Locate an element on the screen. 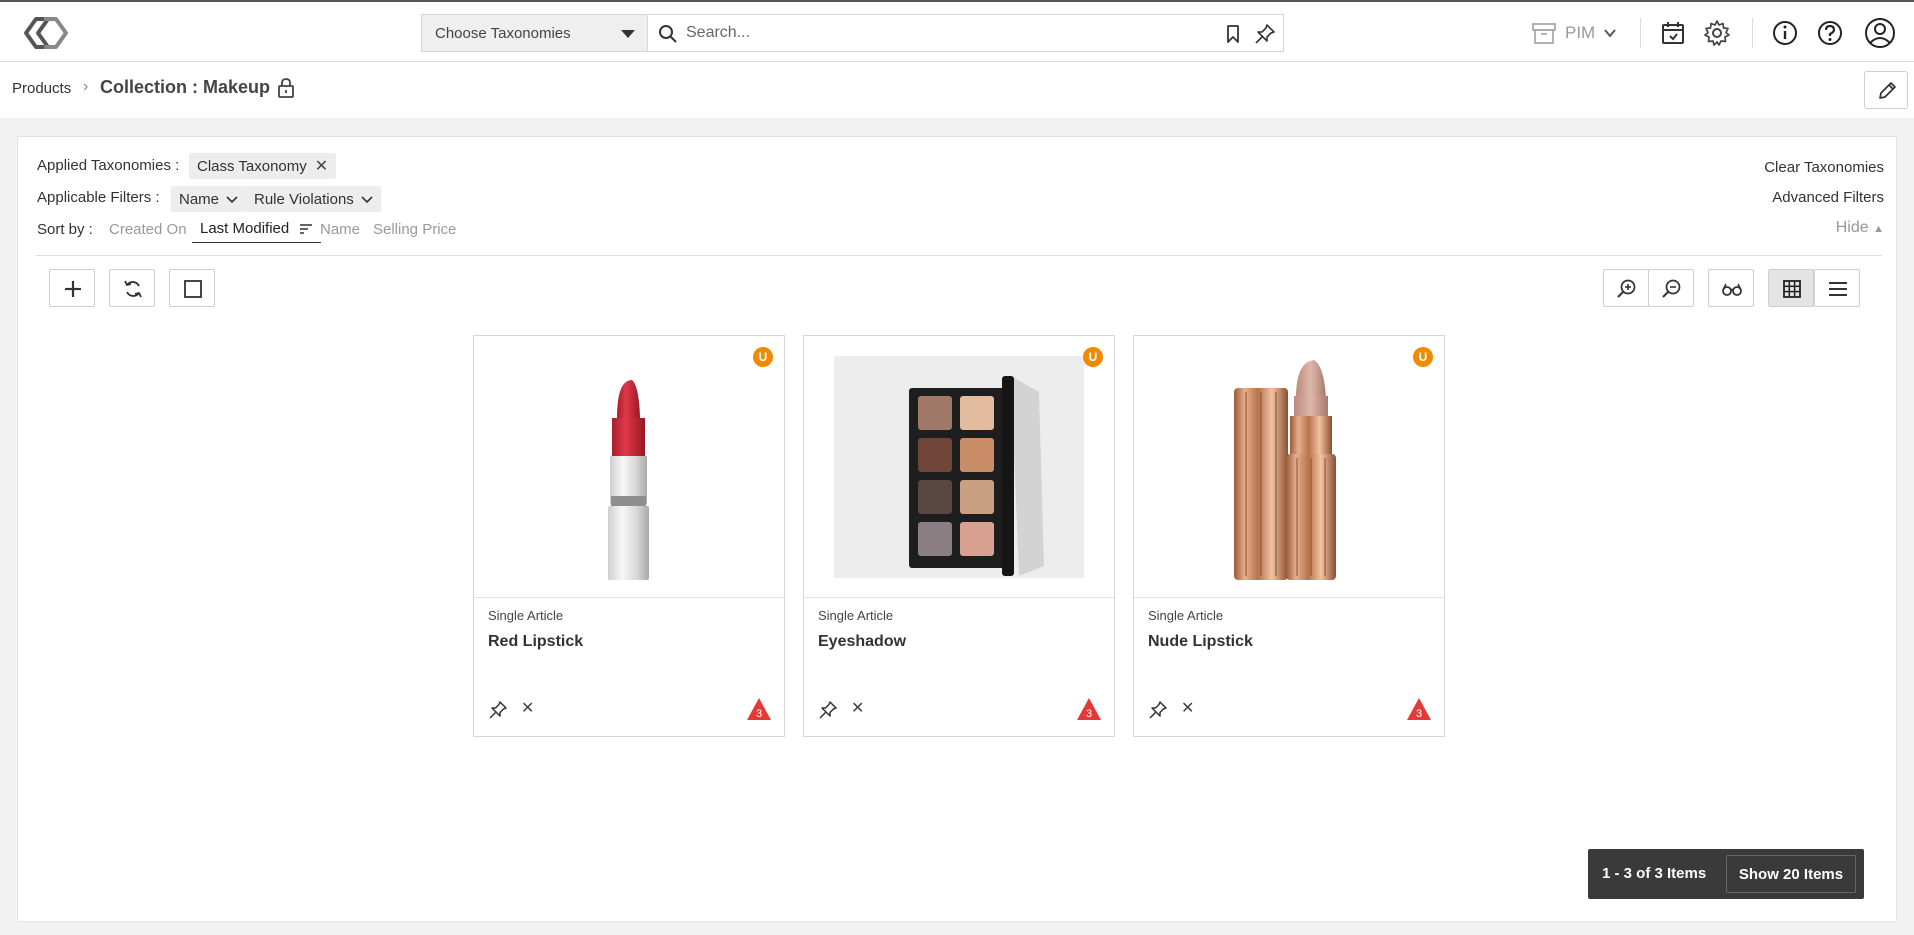 Image resolution: width=1914 pixels, height=935 pixels. sort-last-modified: Last Modified is located at coordinates (257, 229).